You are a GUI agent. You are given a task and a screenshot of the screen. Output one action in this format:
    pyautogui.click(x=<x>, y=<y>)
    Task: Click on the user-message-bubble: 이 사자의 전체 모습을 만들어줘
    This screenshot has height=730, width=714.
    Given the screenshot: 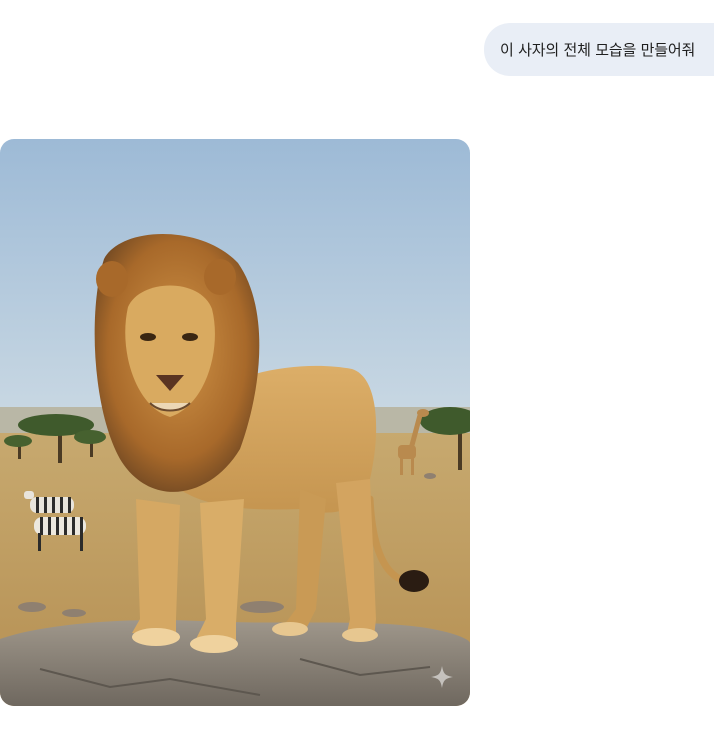 What is the action you would take?
    pyautogui.click(x=599, y=49)
    